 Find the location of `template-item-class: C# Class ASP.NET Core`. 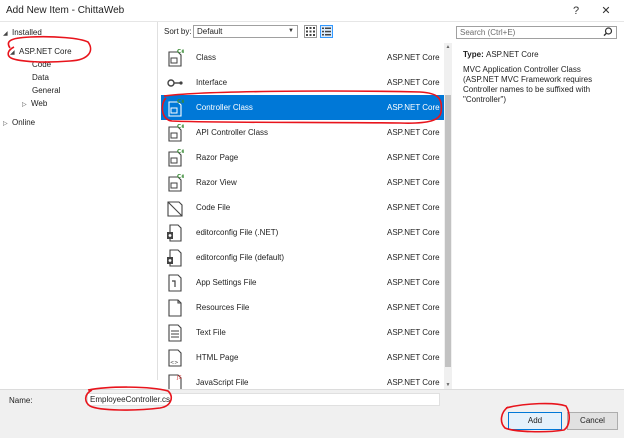

template-item-class: C# Class ASP.NET Core is located at coordinates (302, 57).